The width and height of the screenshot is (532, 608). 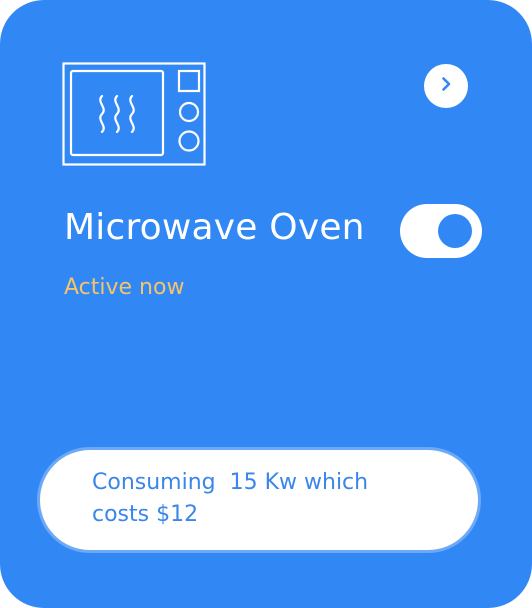 I want to click on microwave-icon, so click(x=134, y=114).